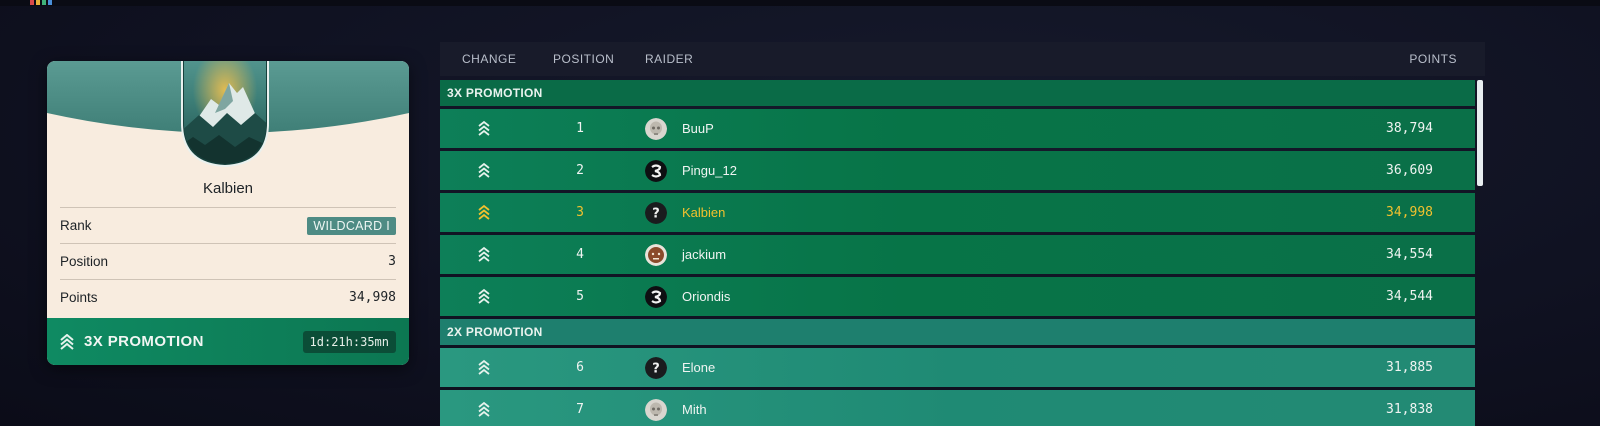 The width and height of the screenshot is (1600, 426). What do you see at coordinates (669, 59) in the screenshot?
I see `column-raider: RAIDER` at bounding box center [669, 59].